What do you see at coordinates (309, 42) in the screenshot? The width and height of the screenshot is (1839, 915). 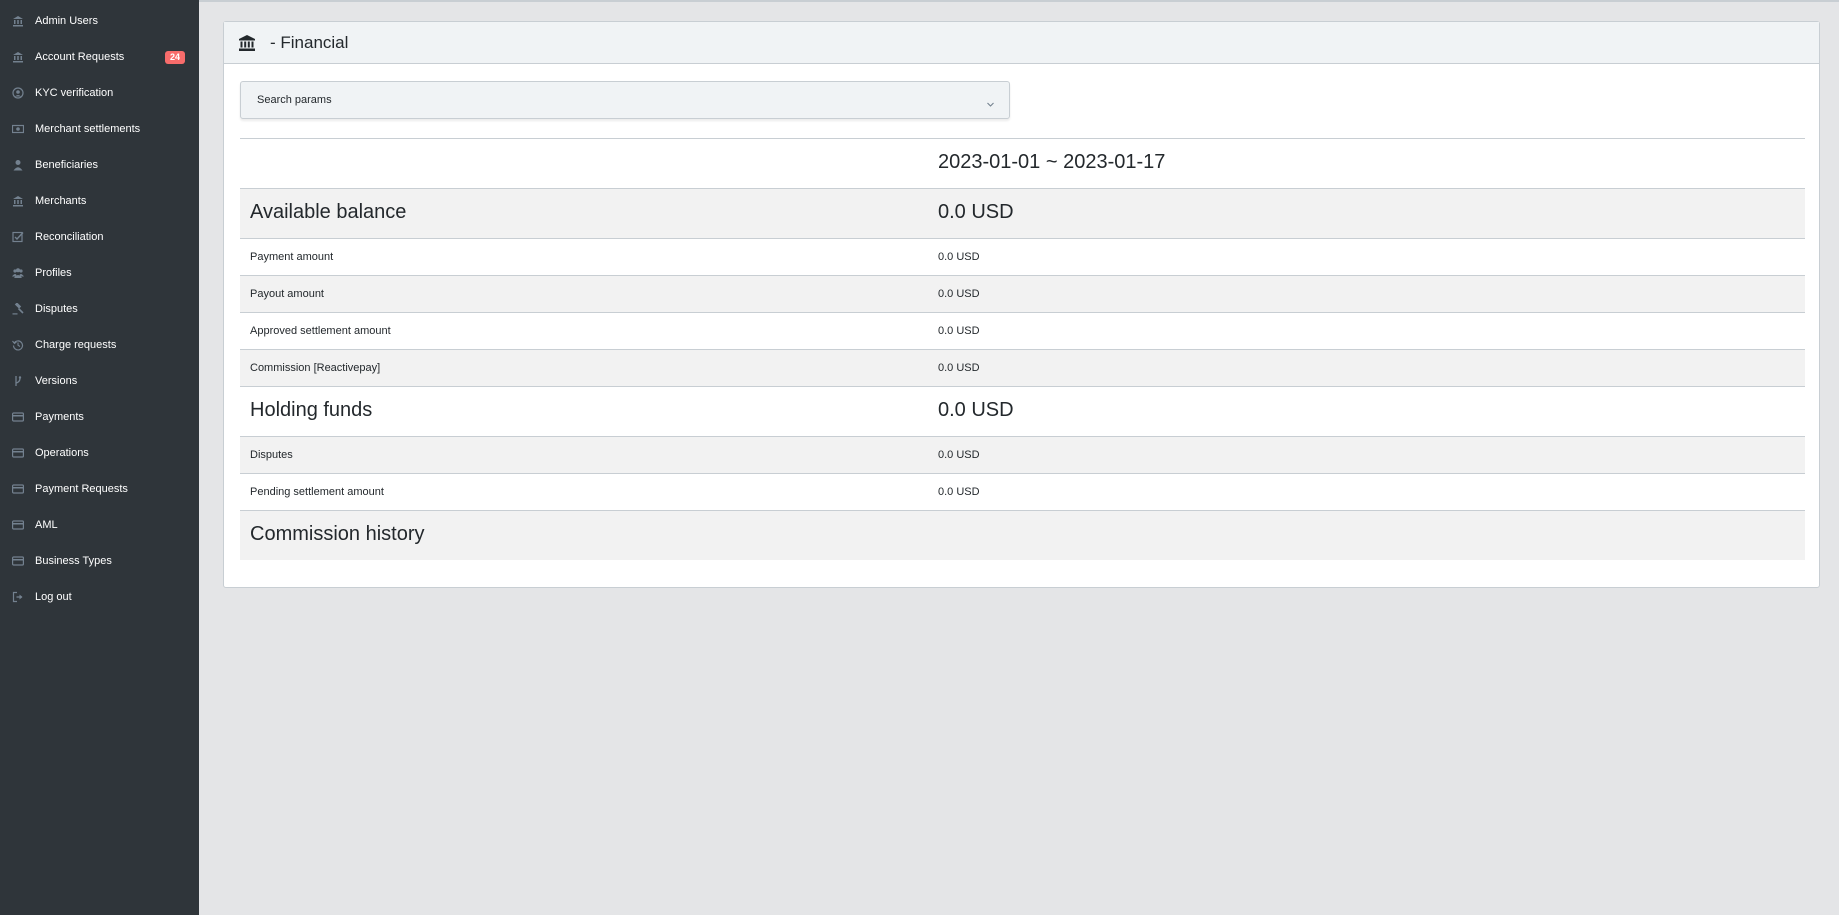 I see `page-title: - Financial` at bounding box center [309, 42].